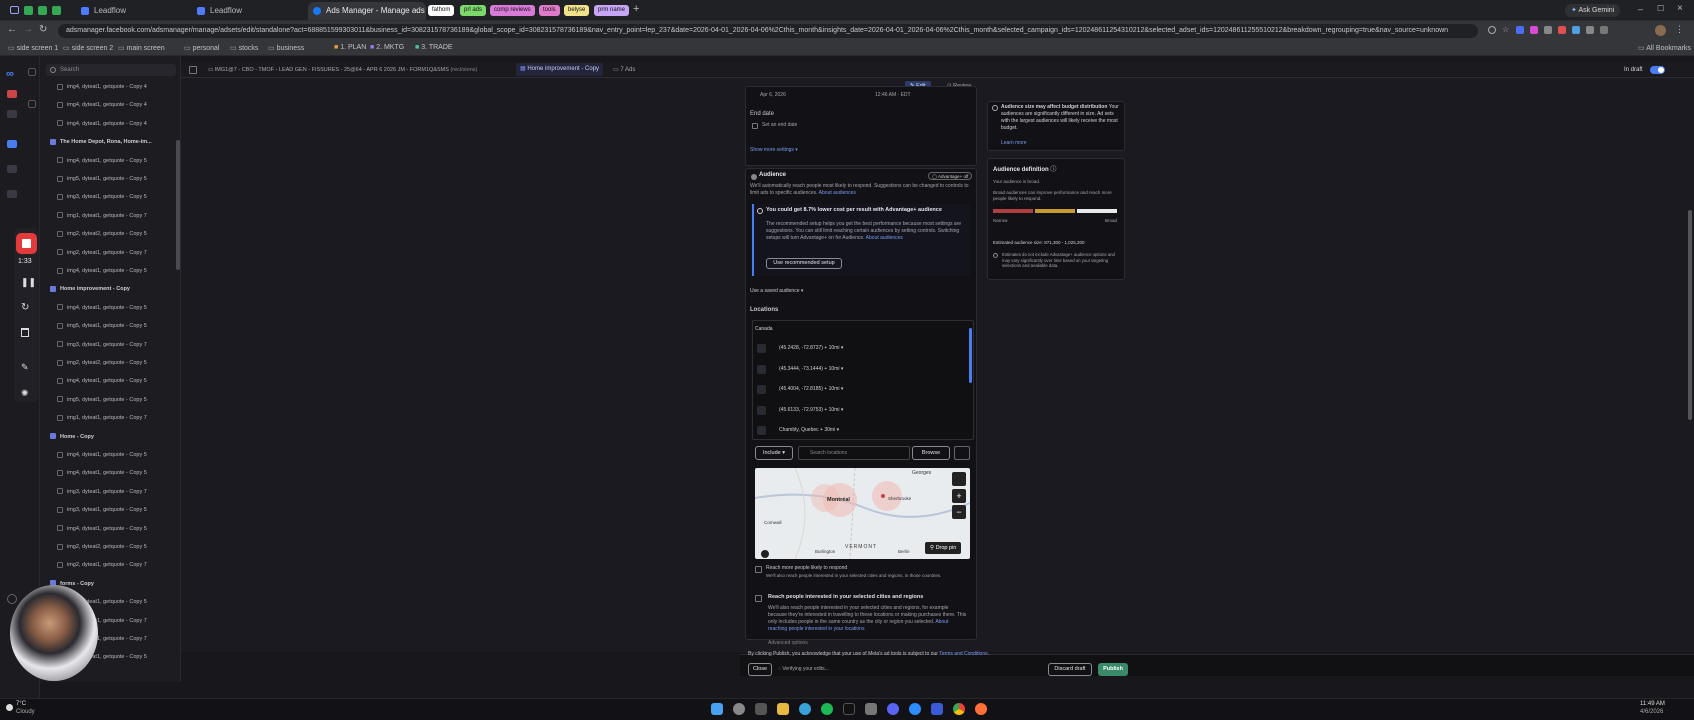 The width and height of the screenshot is (1694, 720). I want to click on campaigns-icon, so click(12, 114).